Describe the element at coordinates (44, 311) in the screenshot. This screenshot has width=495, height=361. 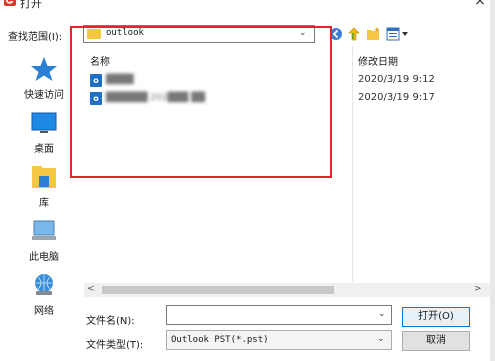
I see `place-label: 网络` at that location.